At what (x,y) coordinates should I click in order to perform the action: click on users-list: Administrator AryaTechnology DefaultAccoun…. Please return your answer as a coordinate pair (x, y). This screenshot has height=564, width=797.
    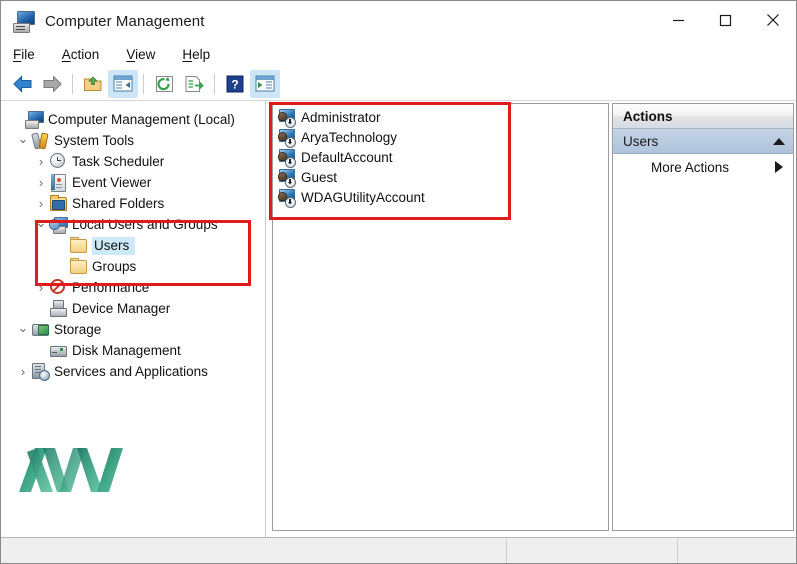
    Looking at the image, I should click on (440, 156).